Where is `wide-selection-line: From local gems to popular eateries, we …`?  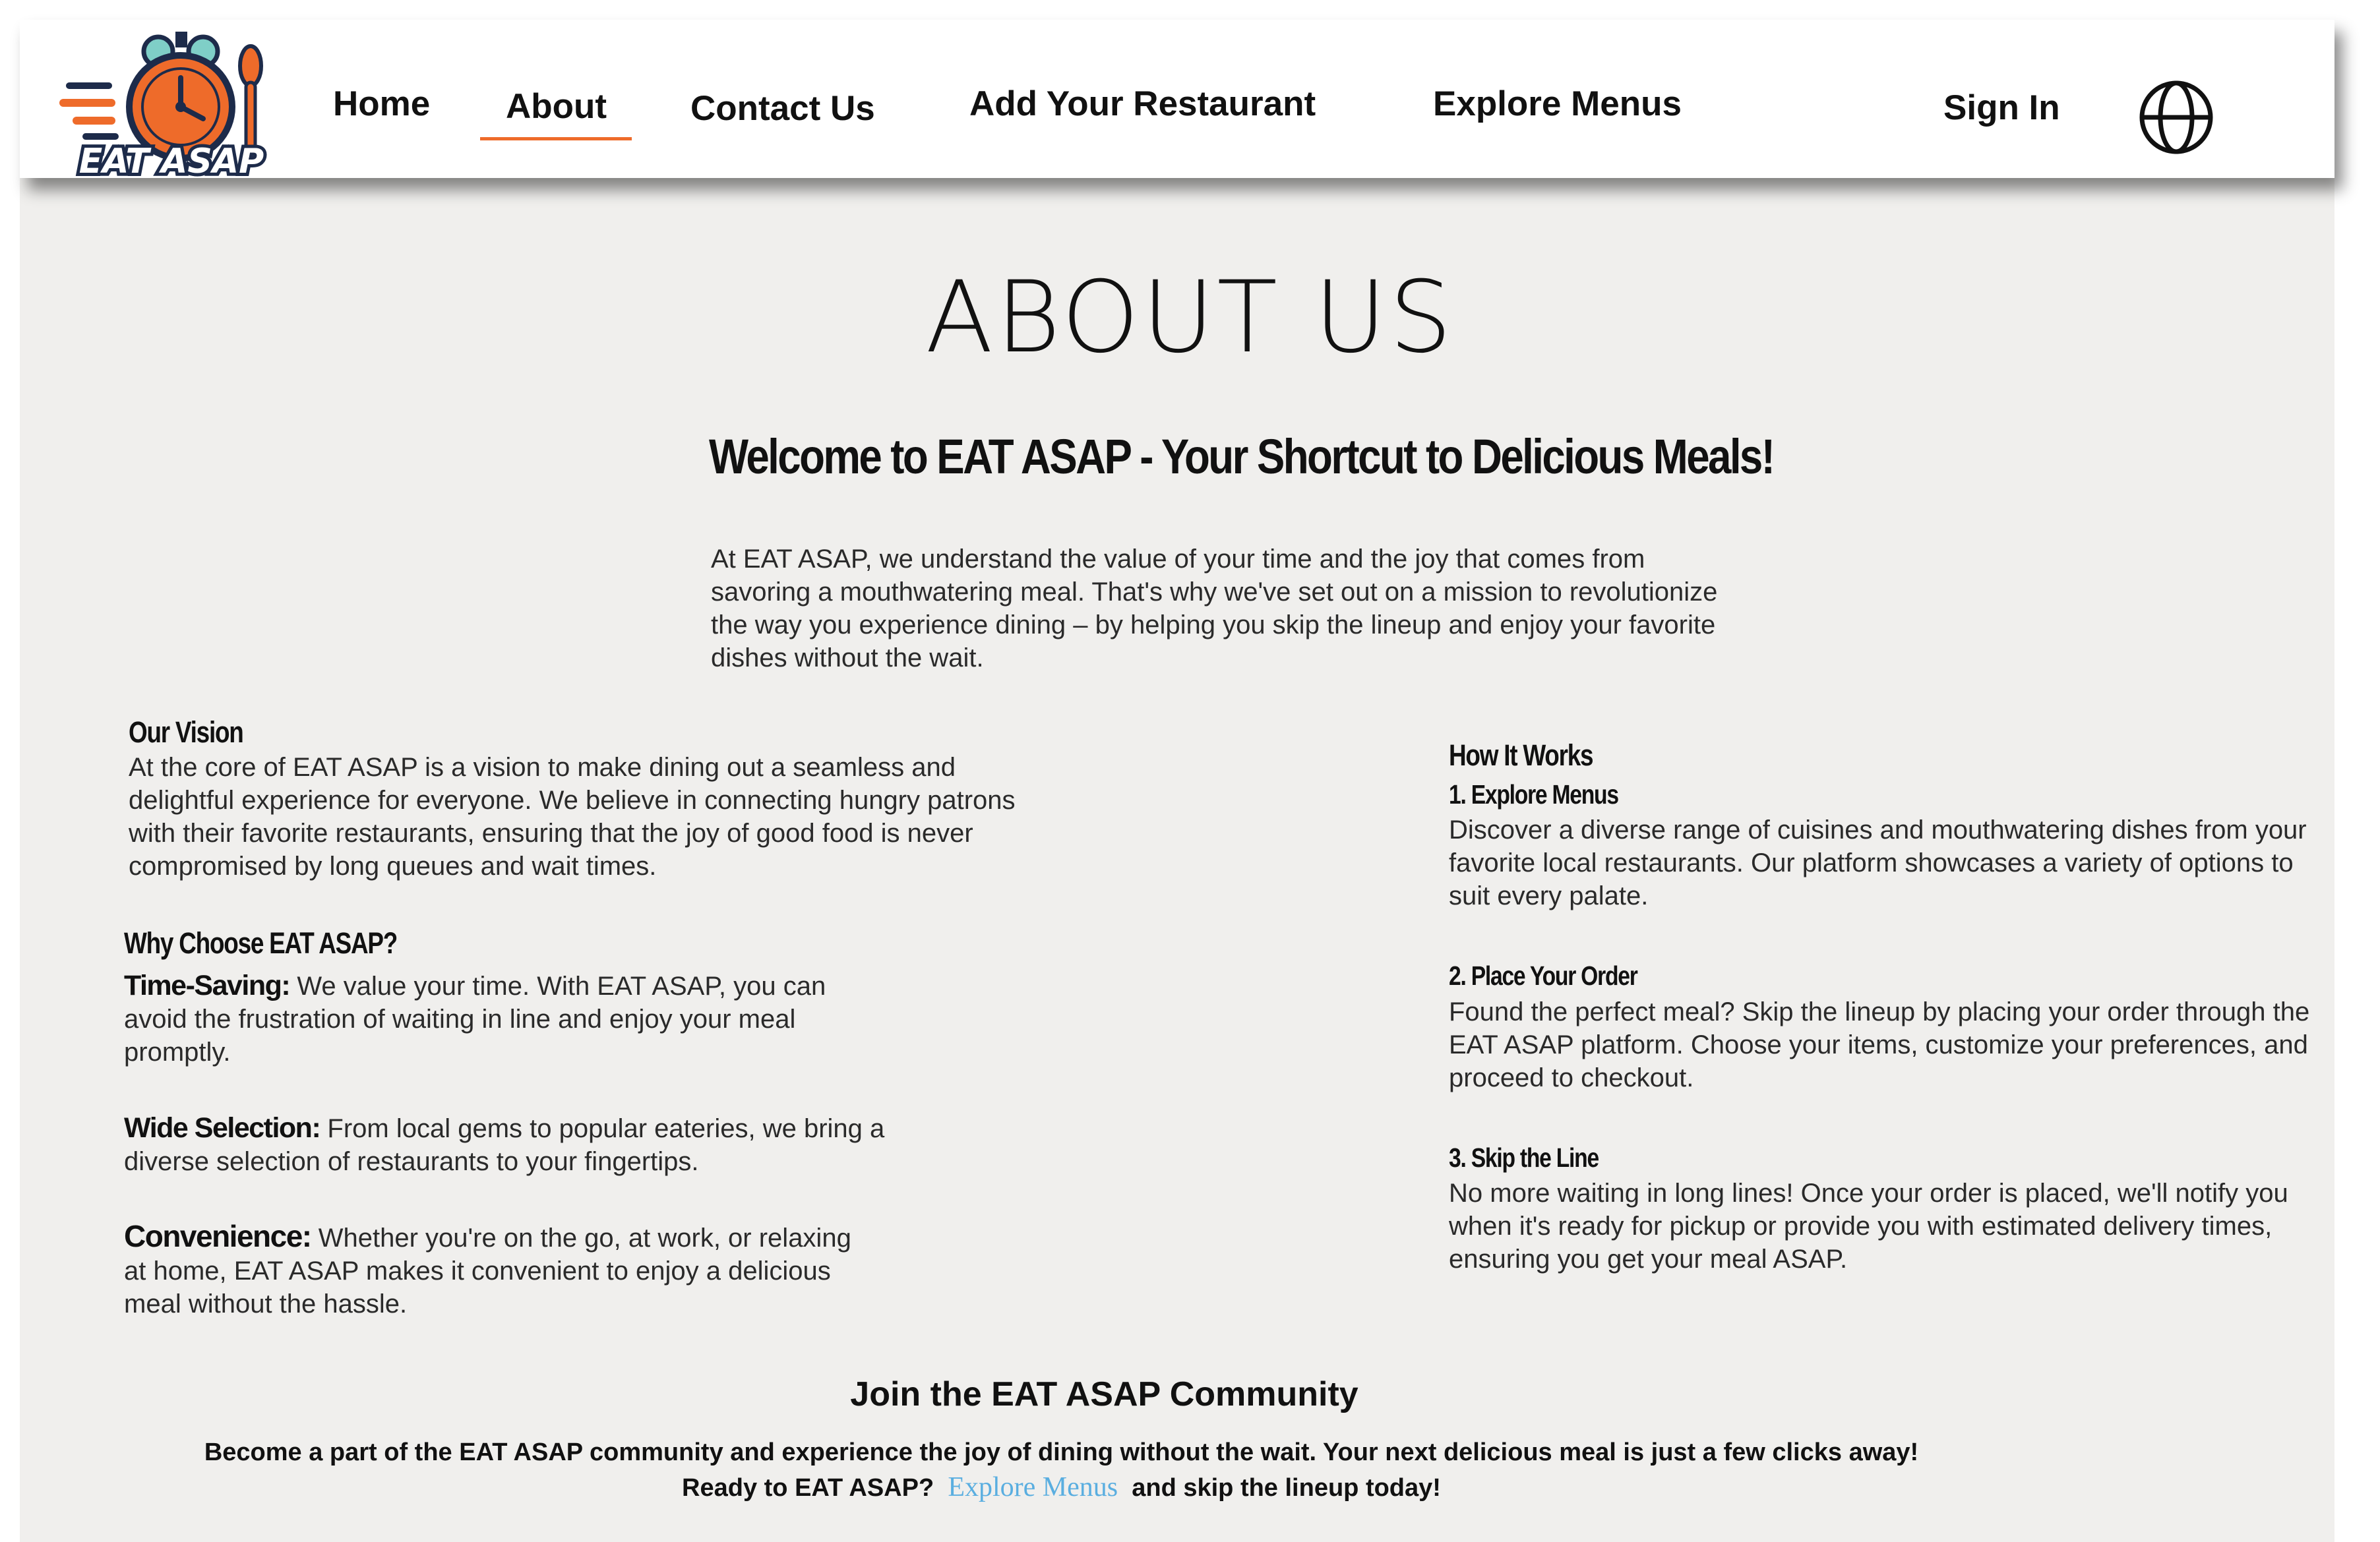
wide-selection-line: From local gems to popular eateries, we … is located at coordinates (606, 1128).